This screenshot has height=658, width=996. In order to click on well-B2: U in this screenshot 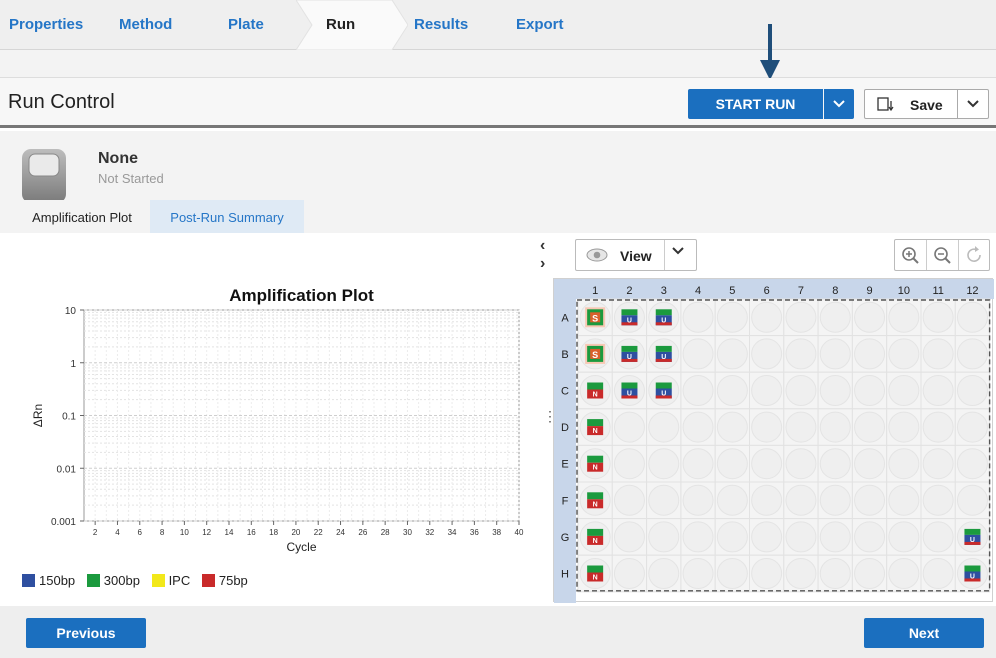, I will do `click(629, 353)`.